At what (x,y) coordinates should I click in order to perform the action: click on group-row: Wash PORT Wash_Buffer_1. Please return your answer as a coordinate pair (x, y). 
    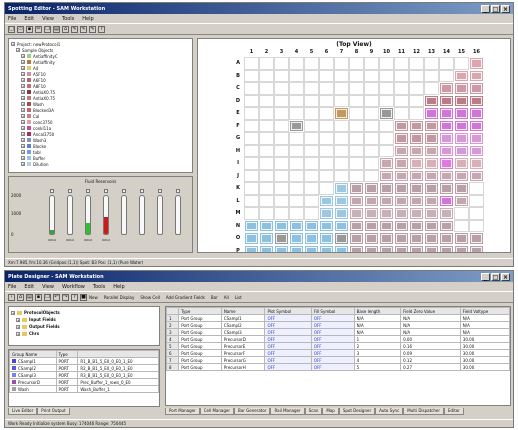
    Looking at the image, I should click on (84, 389).